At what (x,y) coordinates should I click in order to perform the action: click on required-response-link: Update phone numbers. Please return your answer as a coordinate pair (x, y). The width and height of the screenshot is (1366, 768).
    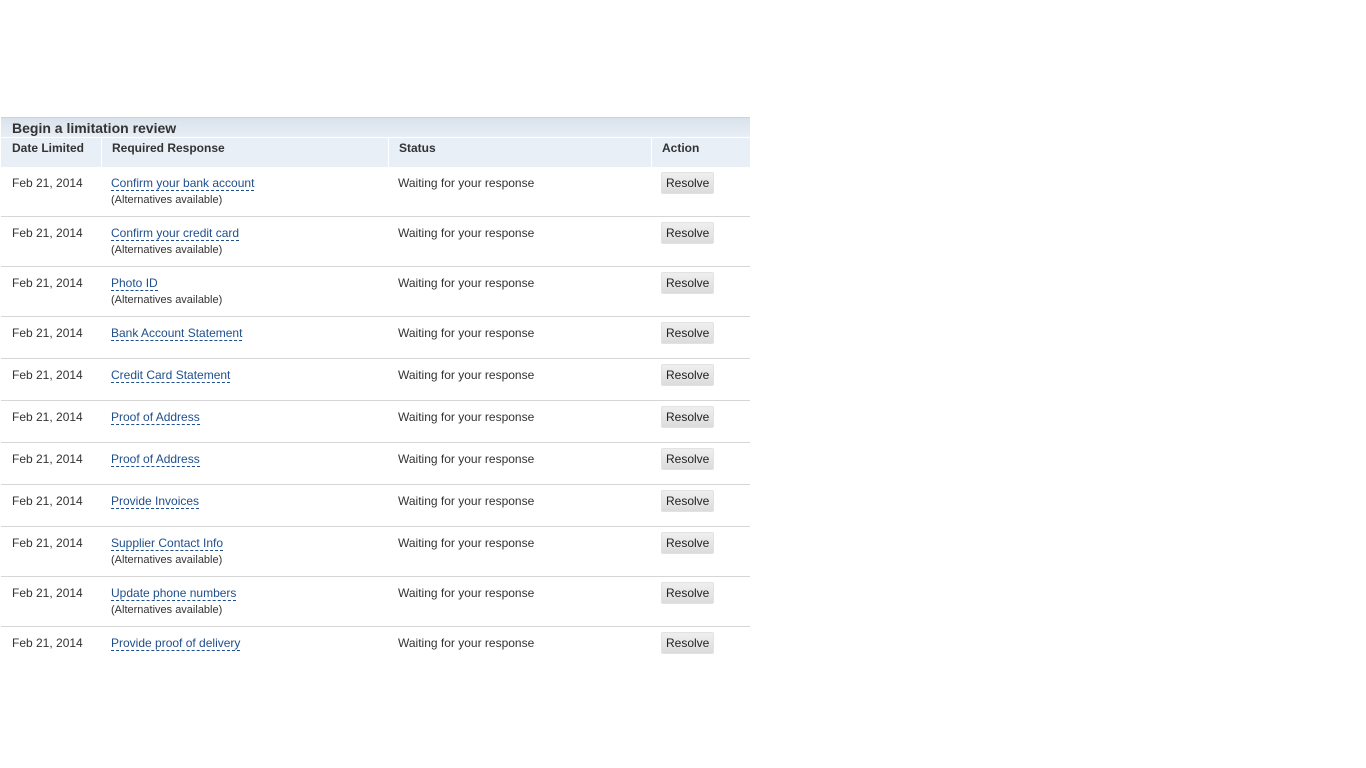
    Looking at the image, I should click on (174, 593).